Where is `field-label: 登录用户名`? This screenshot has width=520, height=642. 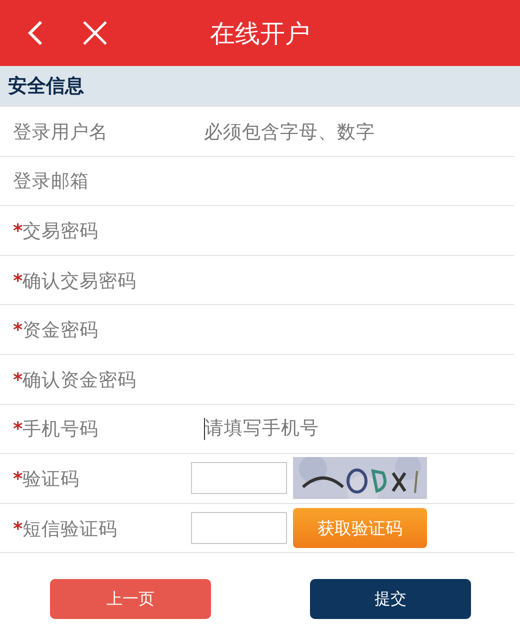 field-label: 登录用户名 is located at coordinates (60, 132).